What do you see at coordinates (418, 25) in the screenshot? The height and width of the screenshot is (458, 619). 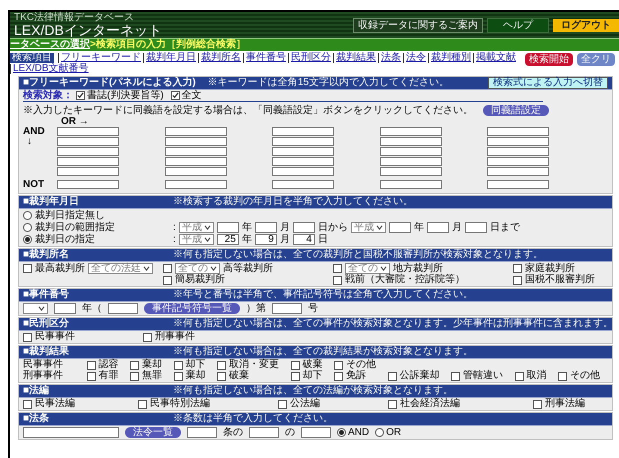 I see `header-button: 収録データに関するご案内` at bounding box center [418, 25].